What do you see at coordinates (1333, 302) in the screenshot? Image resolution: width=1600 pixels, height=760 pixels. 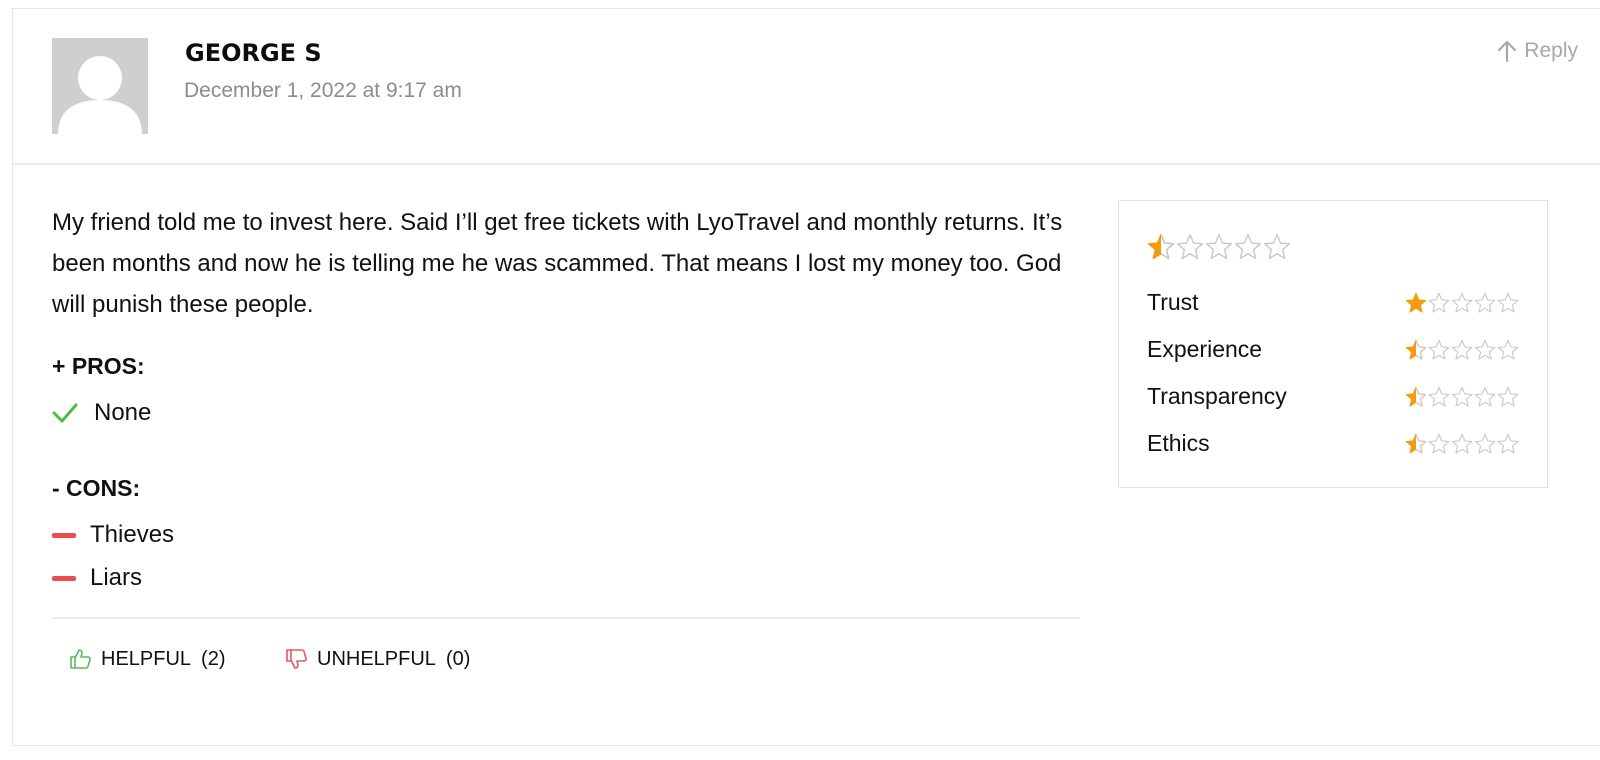 I see `criterion-trust: Trust` at bounding box center [1333, 302].